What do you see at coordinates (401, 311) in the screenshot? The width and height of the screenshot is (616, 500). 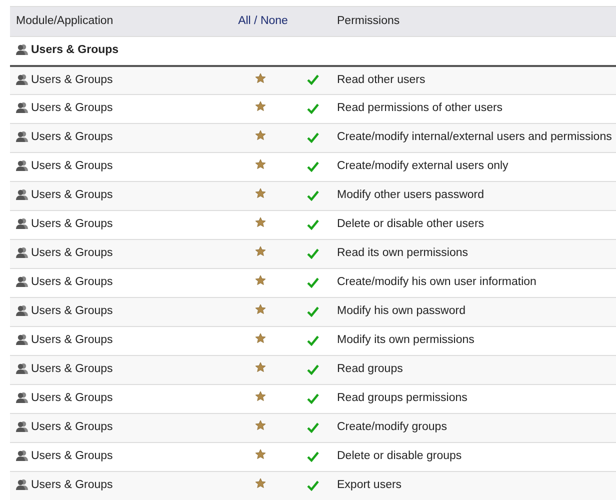 I see `permission-label: Modify his own password` at bounding box center [401, 311].